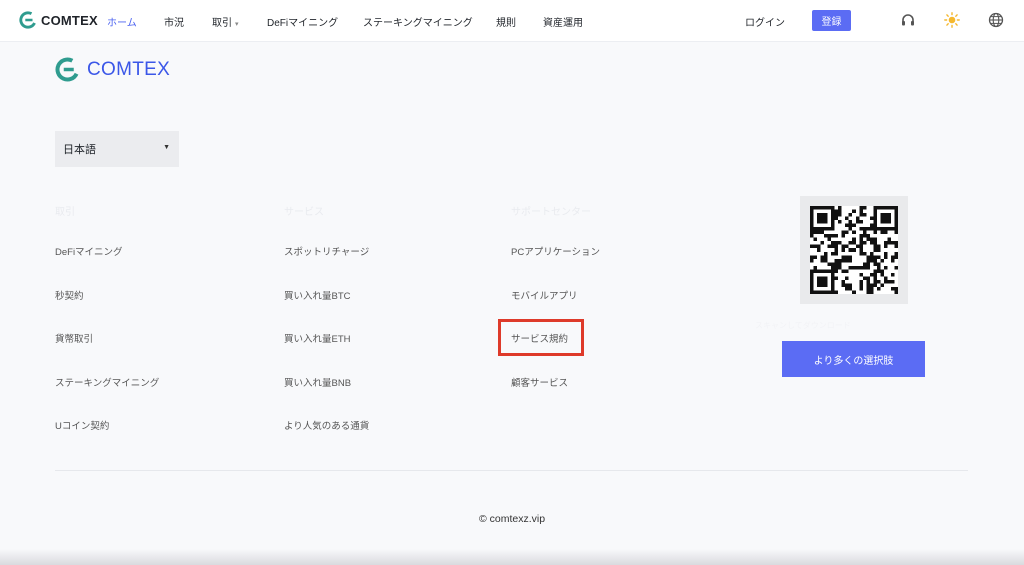  Describe the element at coordinates (69, 295) in the screenshot. I see `footer-link-second-contract: 秒契約` at that location.